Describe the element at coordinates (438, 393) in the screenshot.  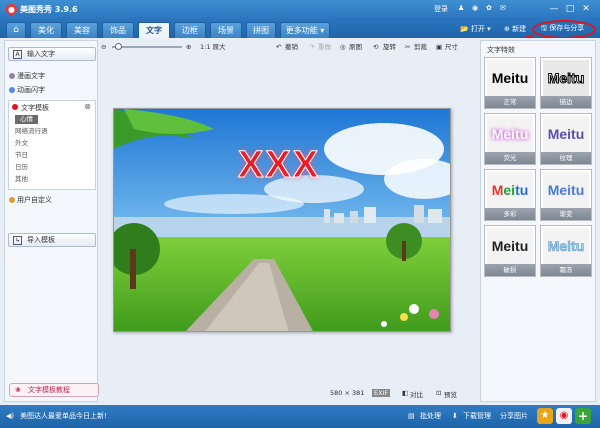
I see `preview-icon: ⊡` at that location.